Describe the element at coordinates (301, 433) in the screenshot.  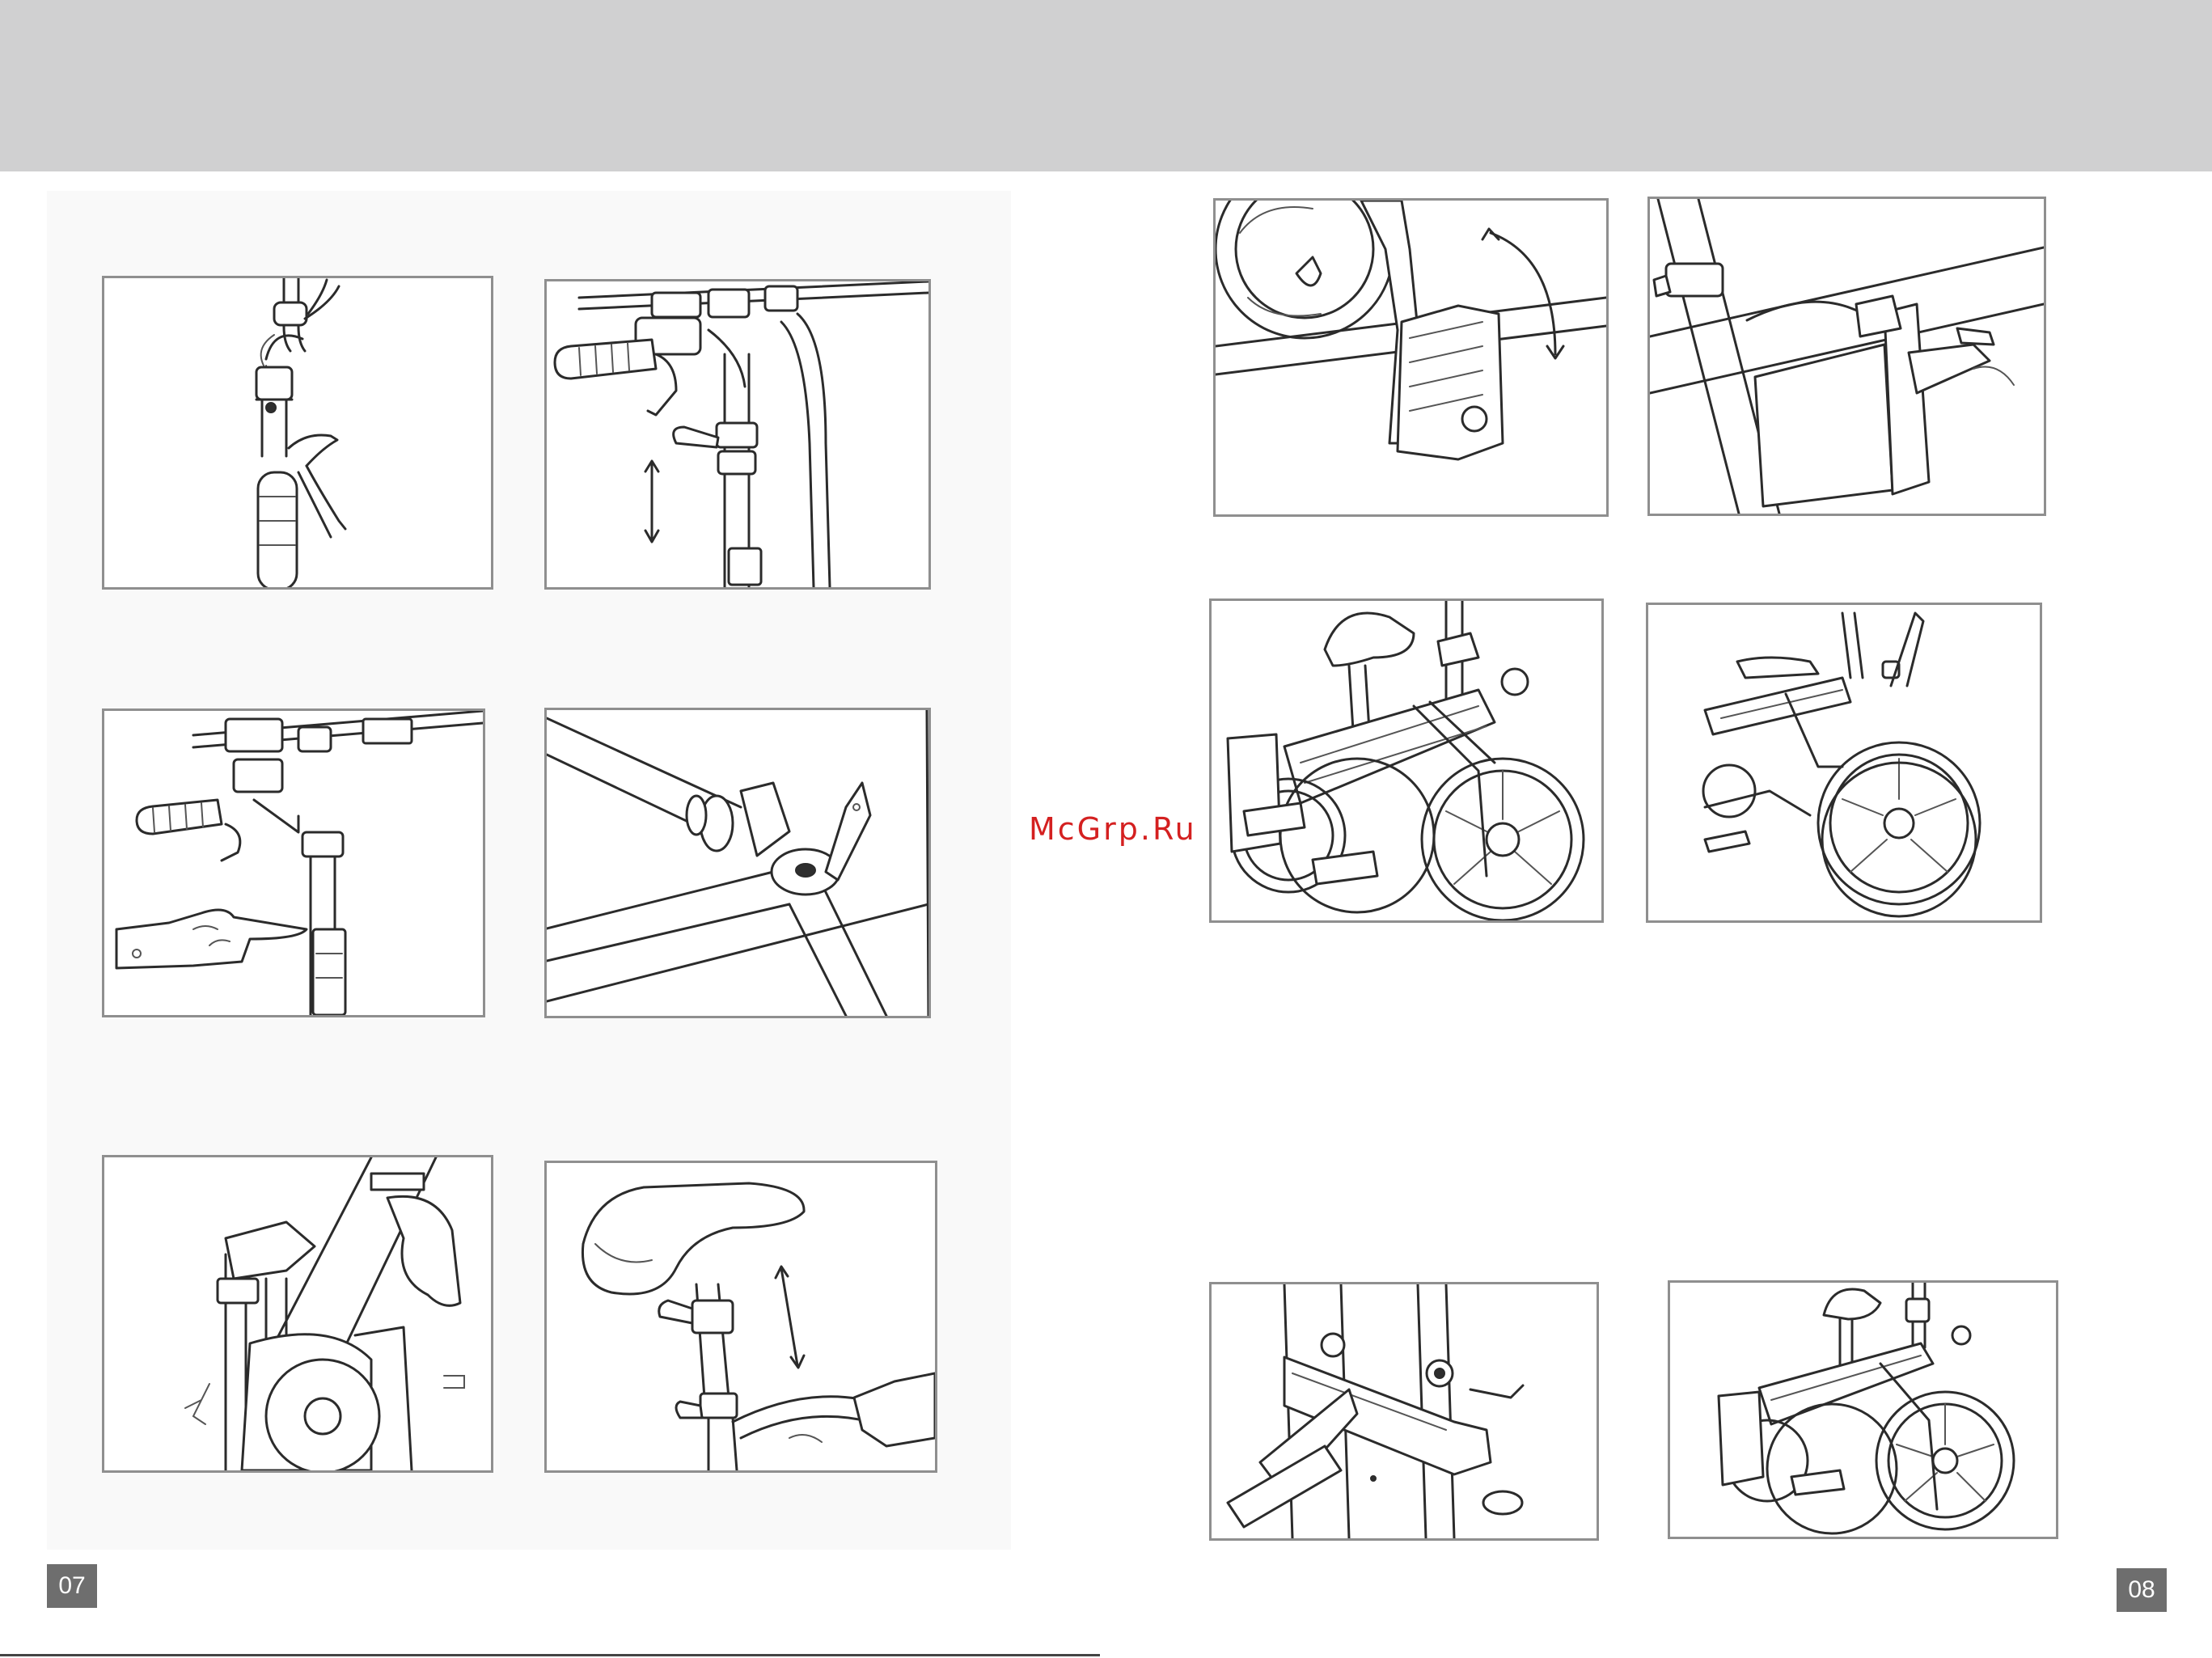
I see `handlebar-stem-fold-icon` at that location.